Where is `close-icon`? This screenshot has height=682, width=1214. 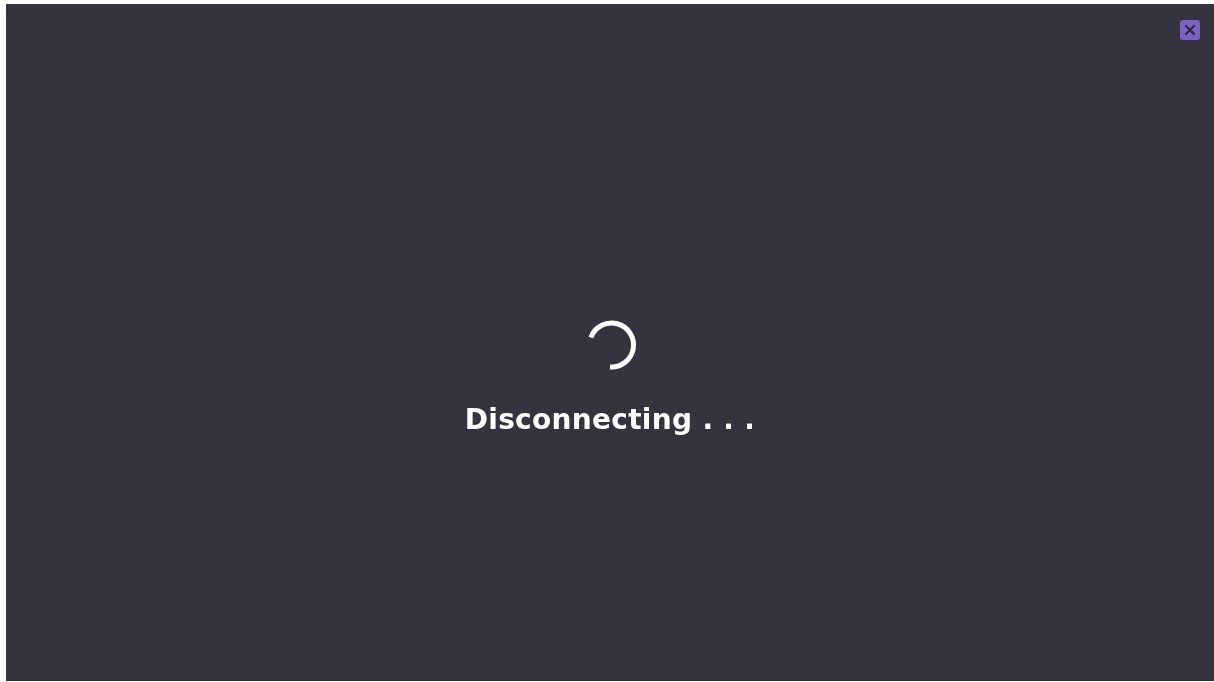 close-icon is located at coordinates (1190, 30).